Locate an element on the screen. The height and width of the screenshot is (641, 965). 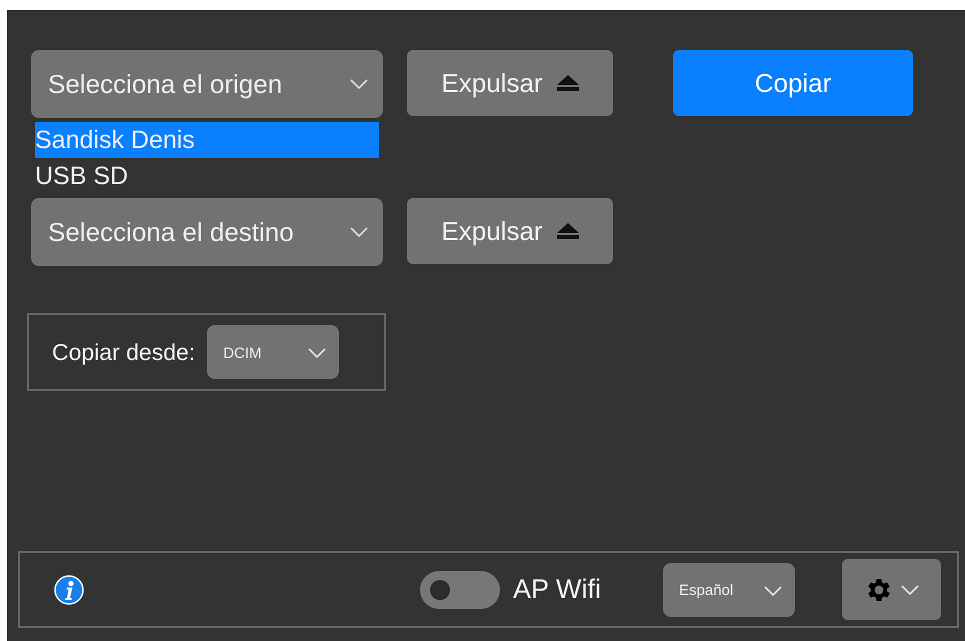
ap-wifi-toggle is located at coordinates (460, 589).